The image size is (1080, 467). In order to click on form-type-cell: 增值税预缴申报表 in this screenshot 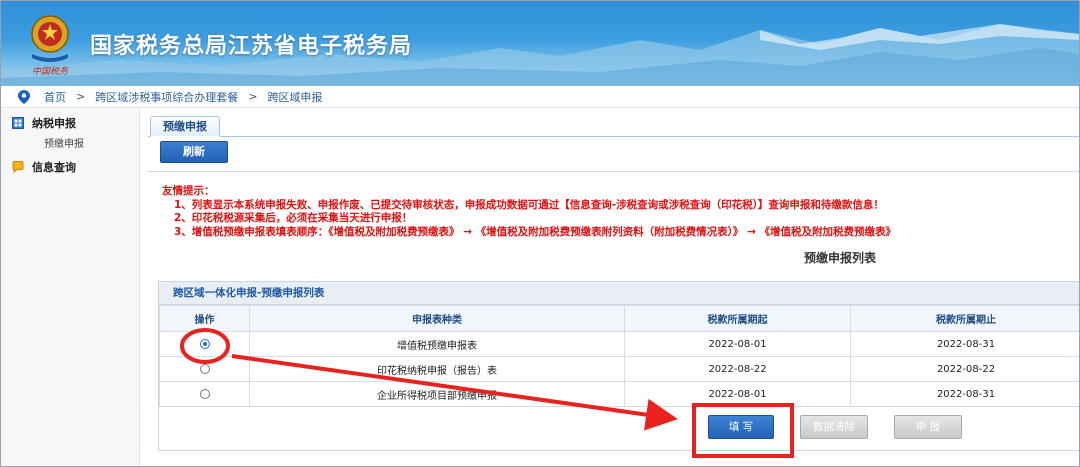, I will do `click(437, 344)`.